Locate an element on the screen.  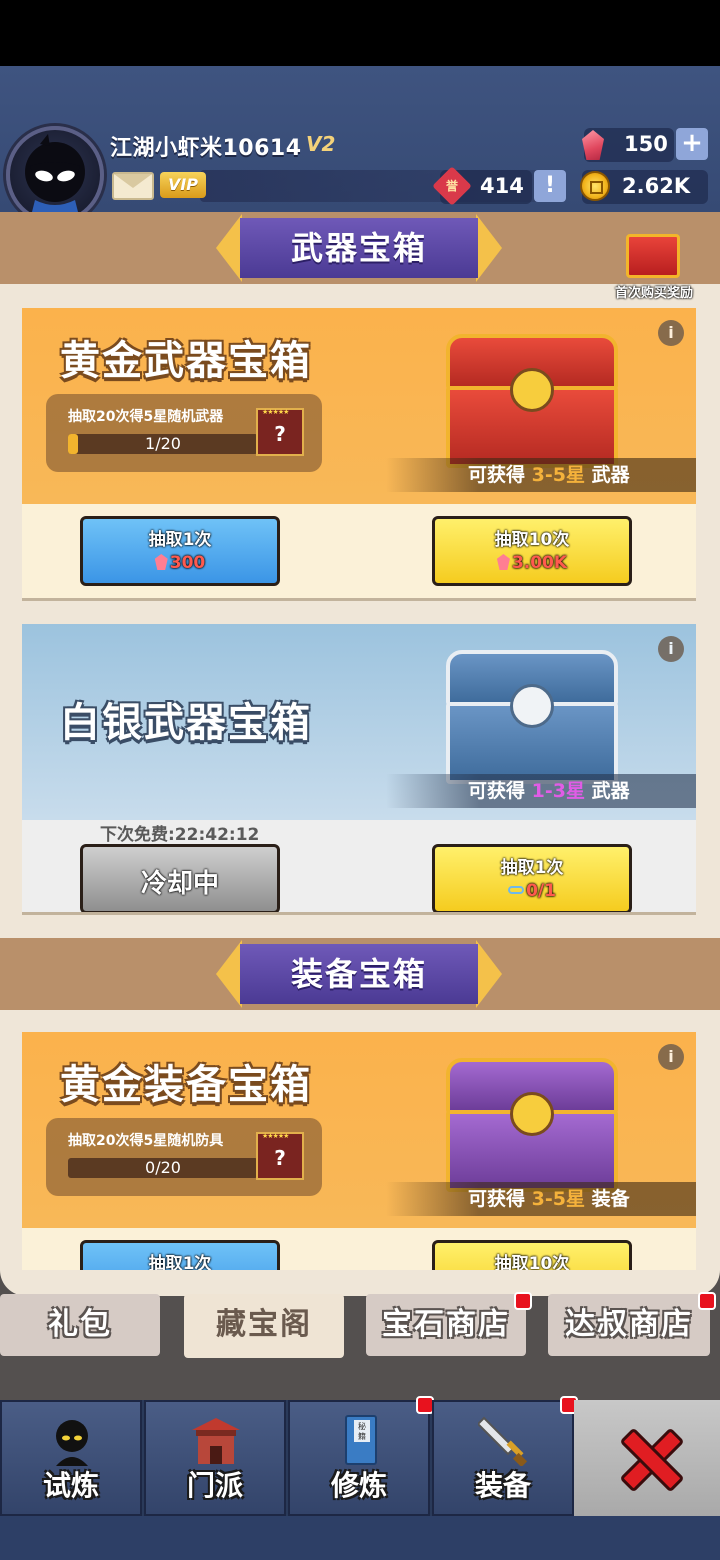
nav-trial: 试炼 is located at coordinates (71, 1458).